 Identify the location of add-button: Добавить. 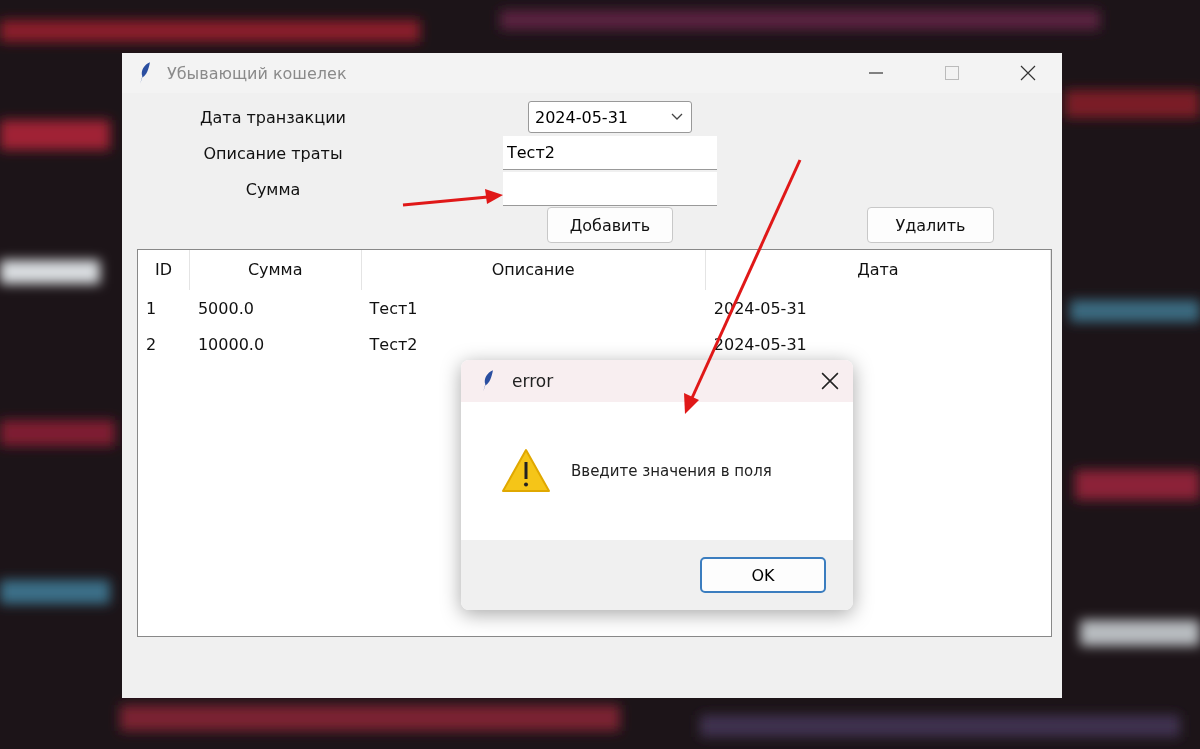
(610, 225).